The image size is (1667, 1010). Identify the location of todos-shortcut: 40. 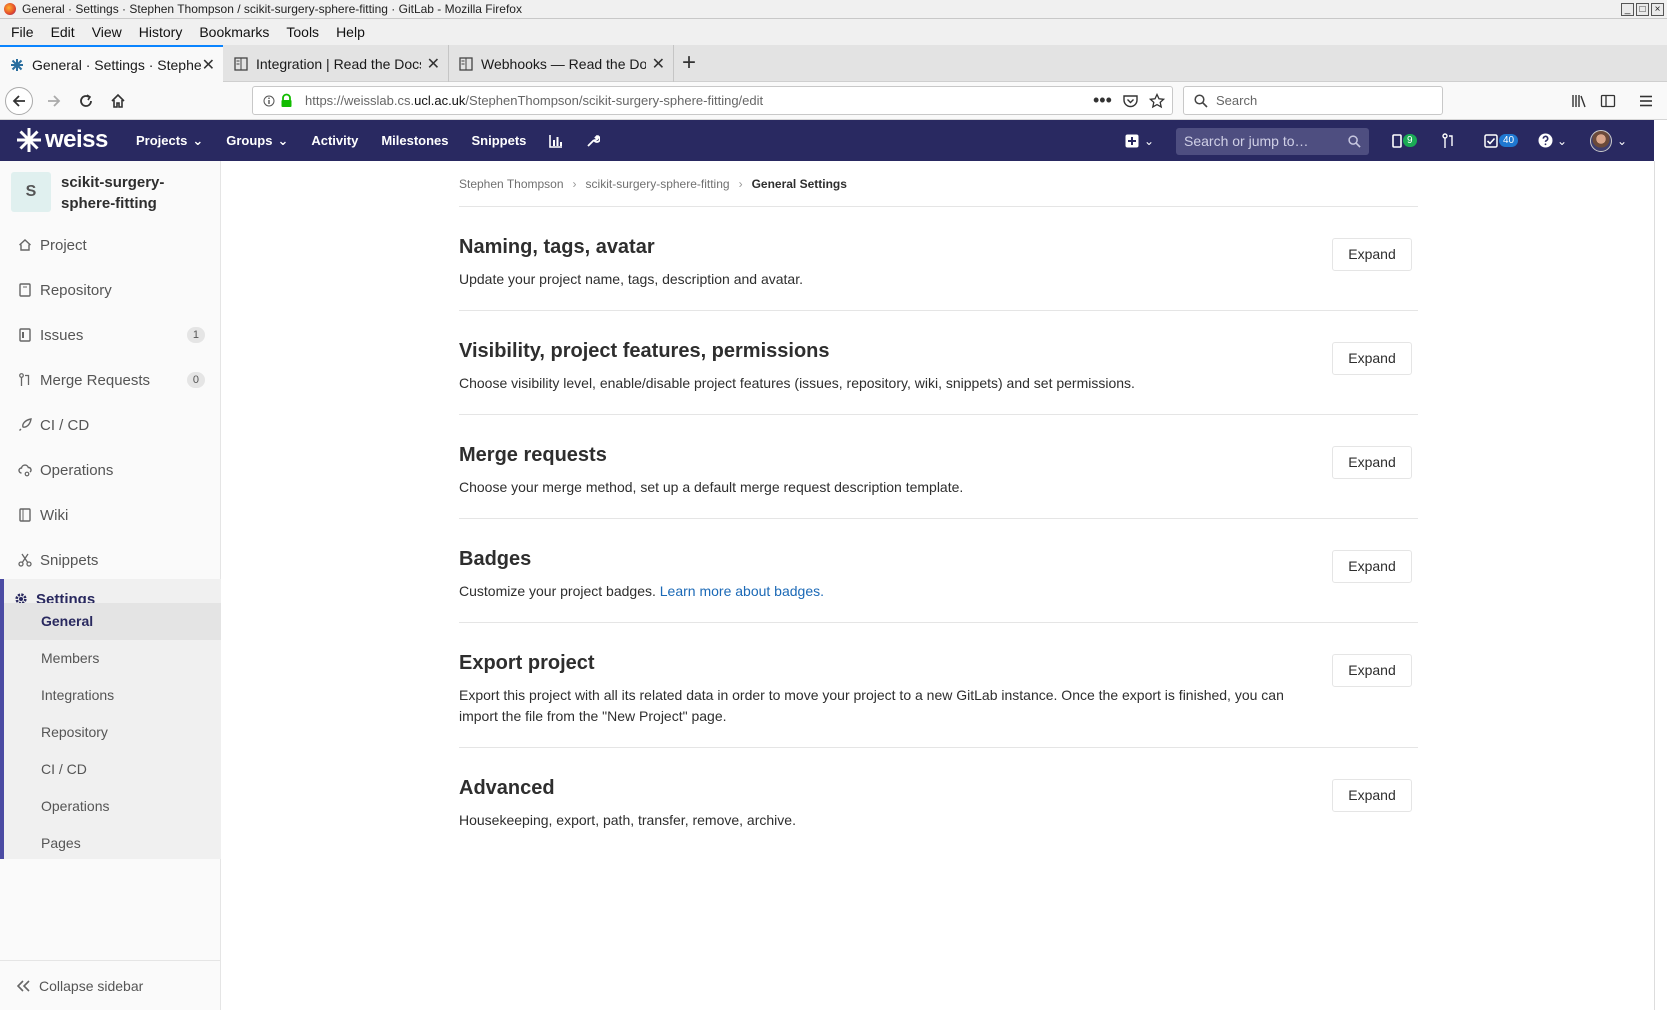
(1501, 140).